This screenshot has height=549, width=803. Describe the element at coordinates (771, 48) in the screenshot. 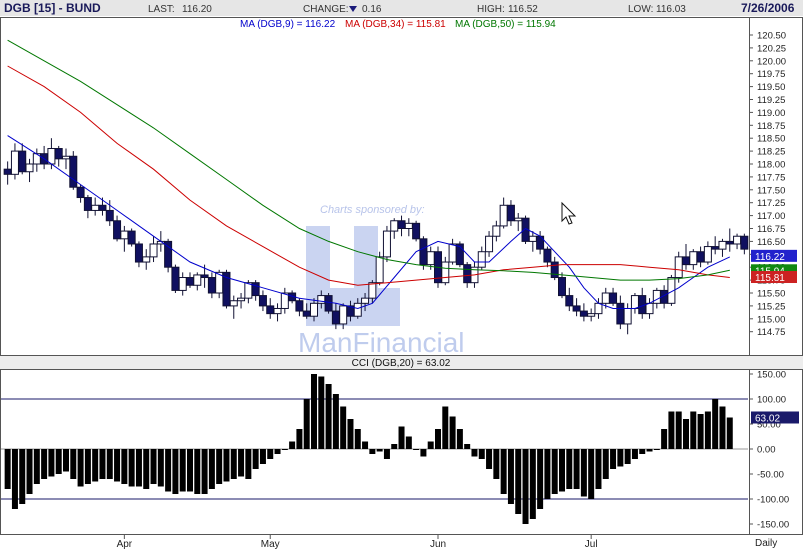

I see `price-tick-label: 120.25` at that location.